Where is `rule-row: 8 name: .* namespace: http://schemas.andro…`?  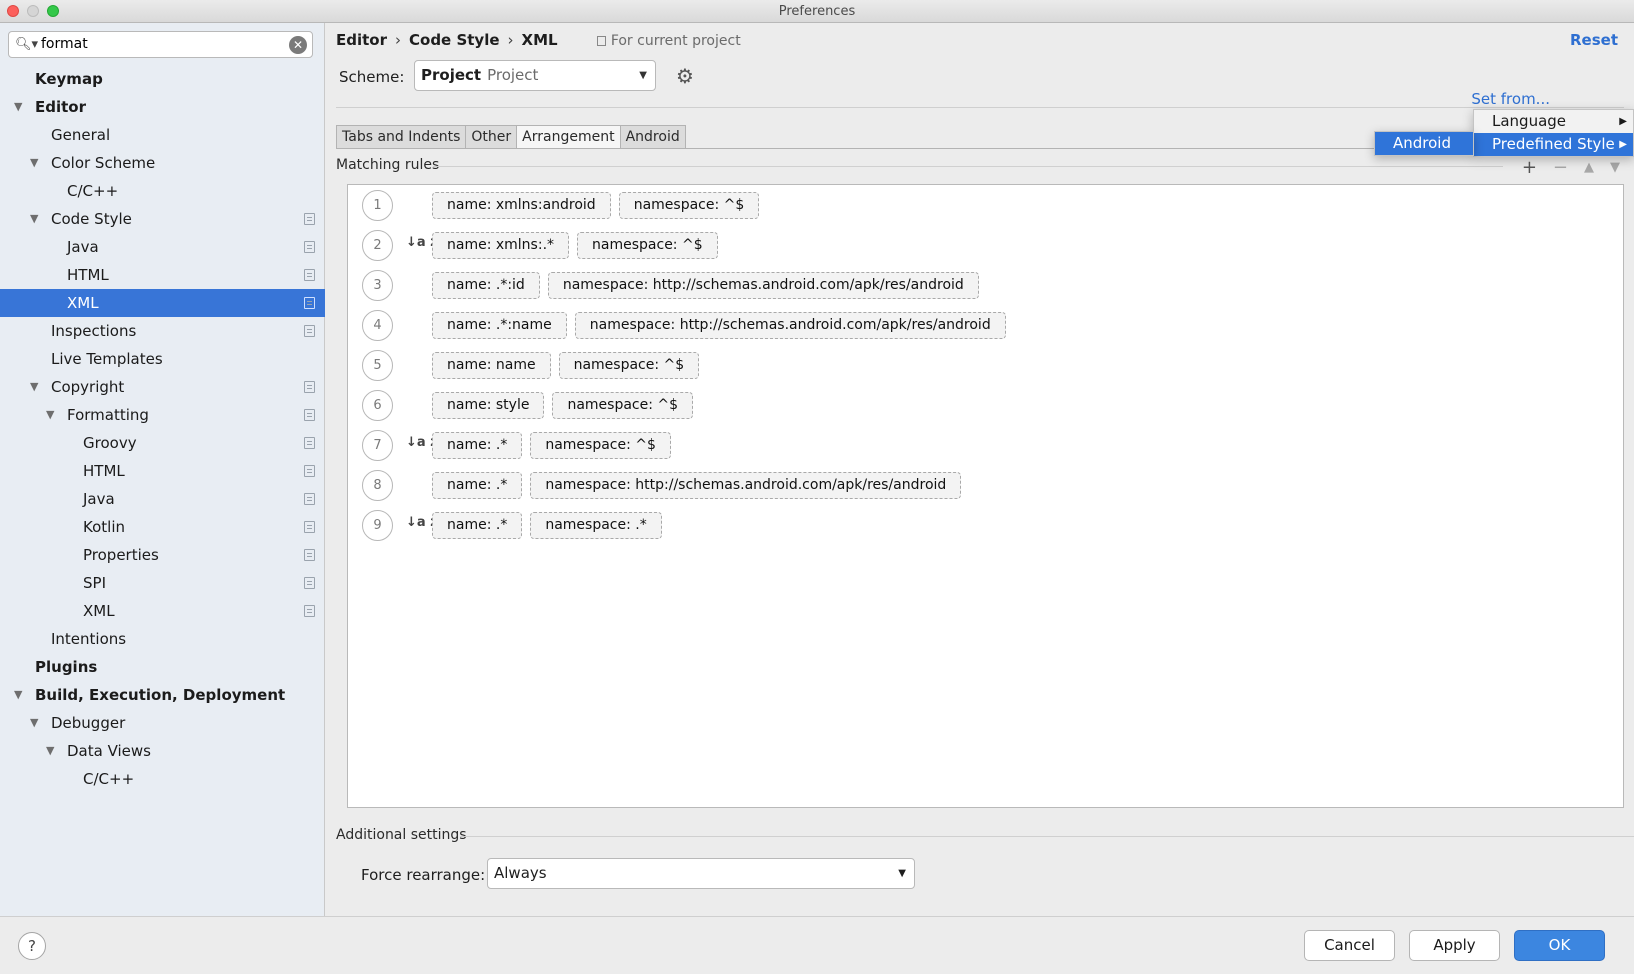
rule-row: 8 name: .* namespace: http://schemas.andro… is located at coordinates (985, 485).